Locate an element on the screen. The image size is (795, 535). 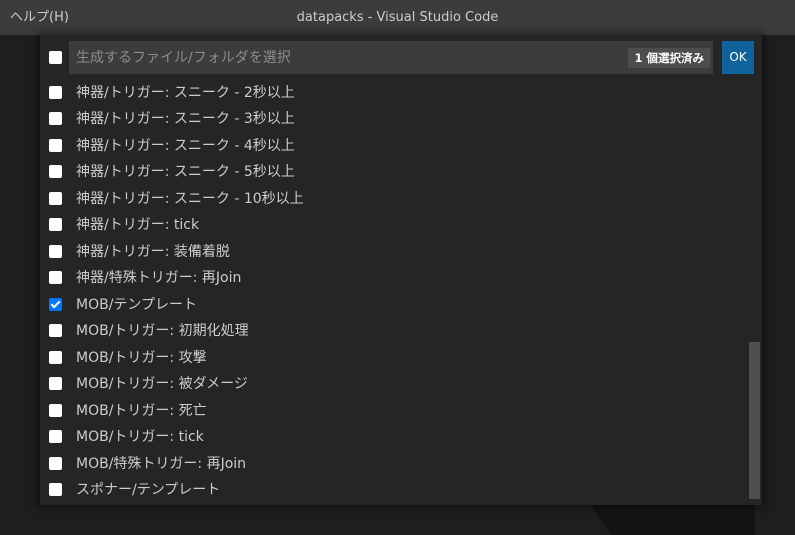
list-item: MOB/特殊トリガー: 再Join is located at coordinates (394, 465).